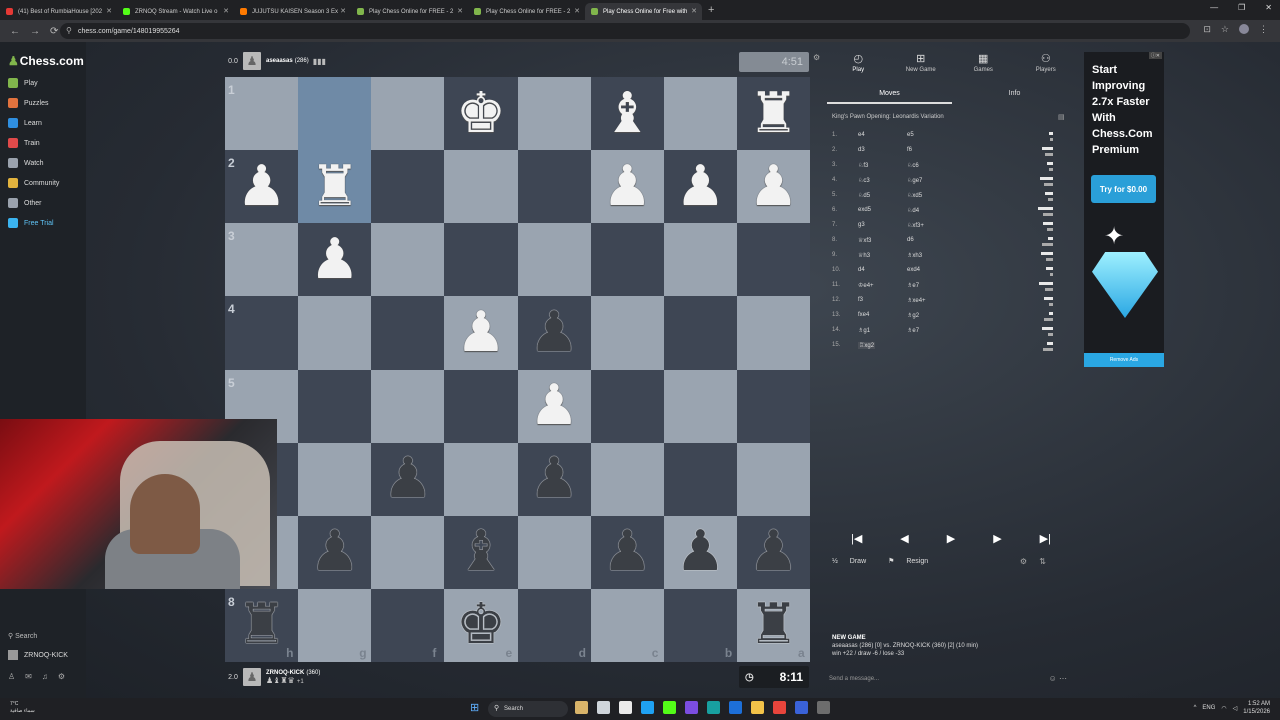 The image size is (1280, 720). I want to click on white-move: d4, so click(861, 270).